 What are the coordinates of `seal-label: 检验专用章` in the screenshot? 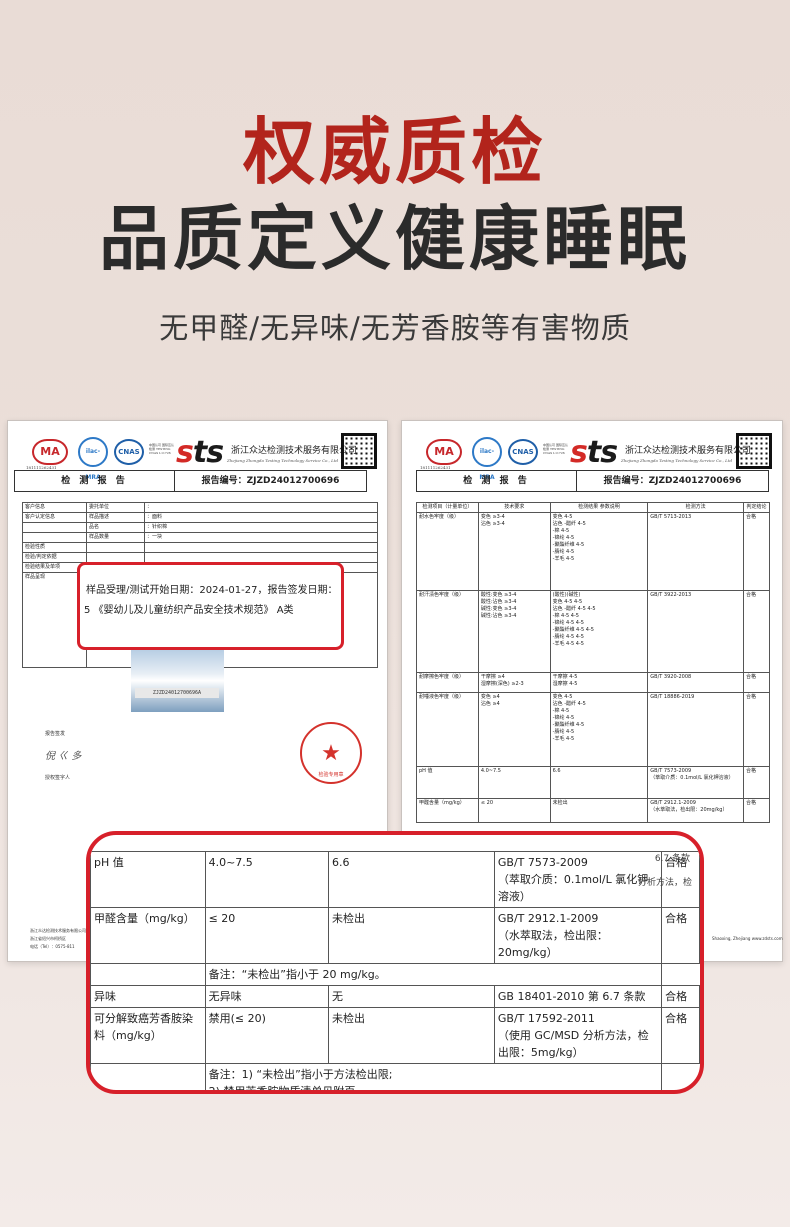 It's located at (331, 775).